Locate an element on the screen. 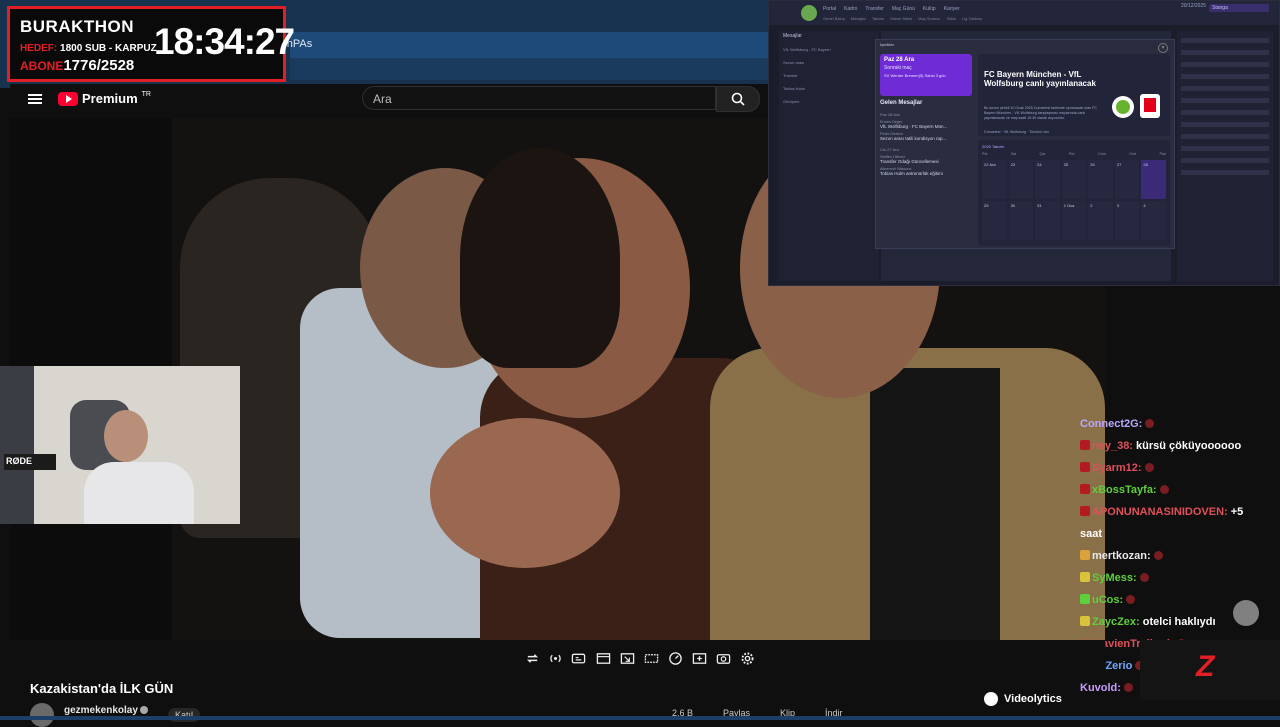 The width and height of the screenshot is (1280, 727). calendar-day: Cum is located at coordinates (1102, 154).